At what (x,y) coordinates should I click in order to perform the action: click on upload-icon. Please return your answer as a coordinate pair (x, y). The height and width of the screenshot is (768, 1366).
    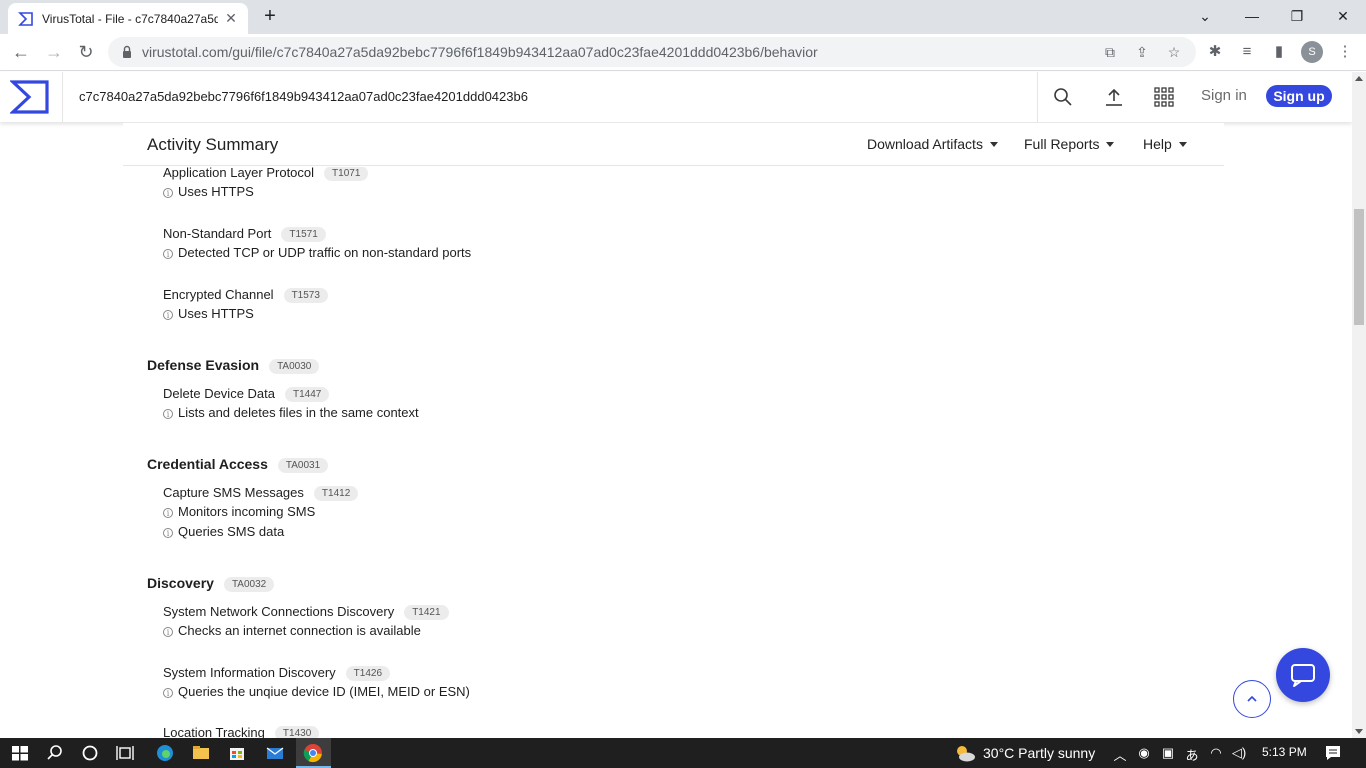
    Looking at the image, I should click on (1114, 97).